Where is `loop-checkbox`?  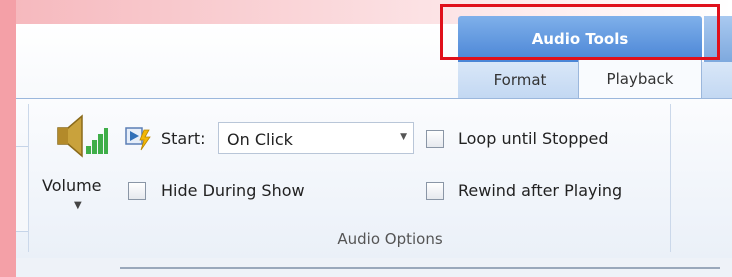
loop-checkbox is located at coordinates (435, 139).